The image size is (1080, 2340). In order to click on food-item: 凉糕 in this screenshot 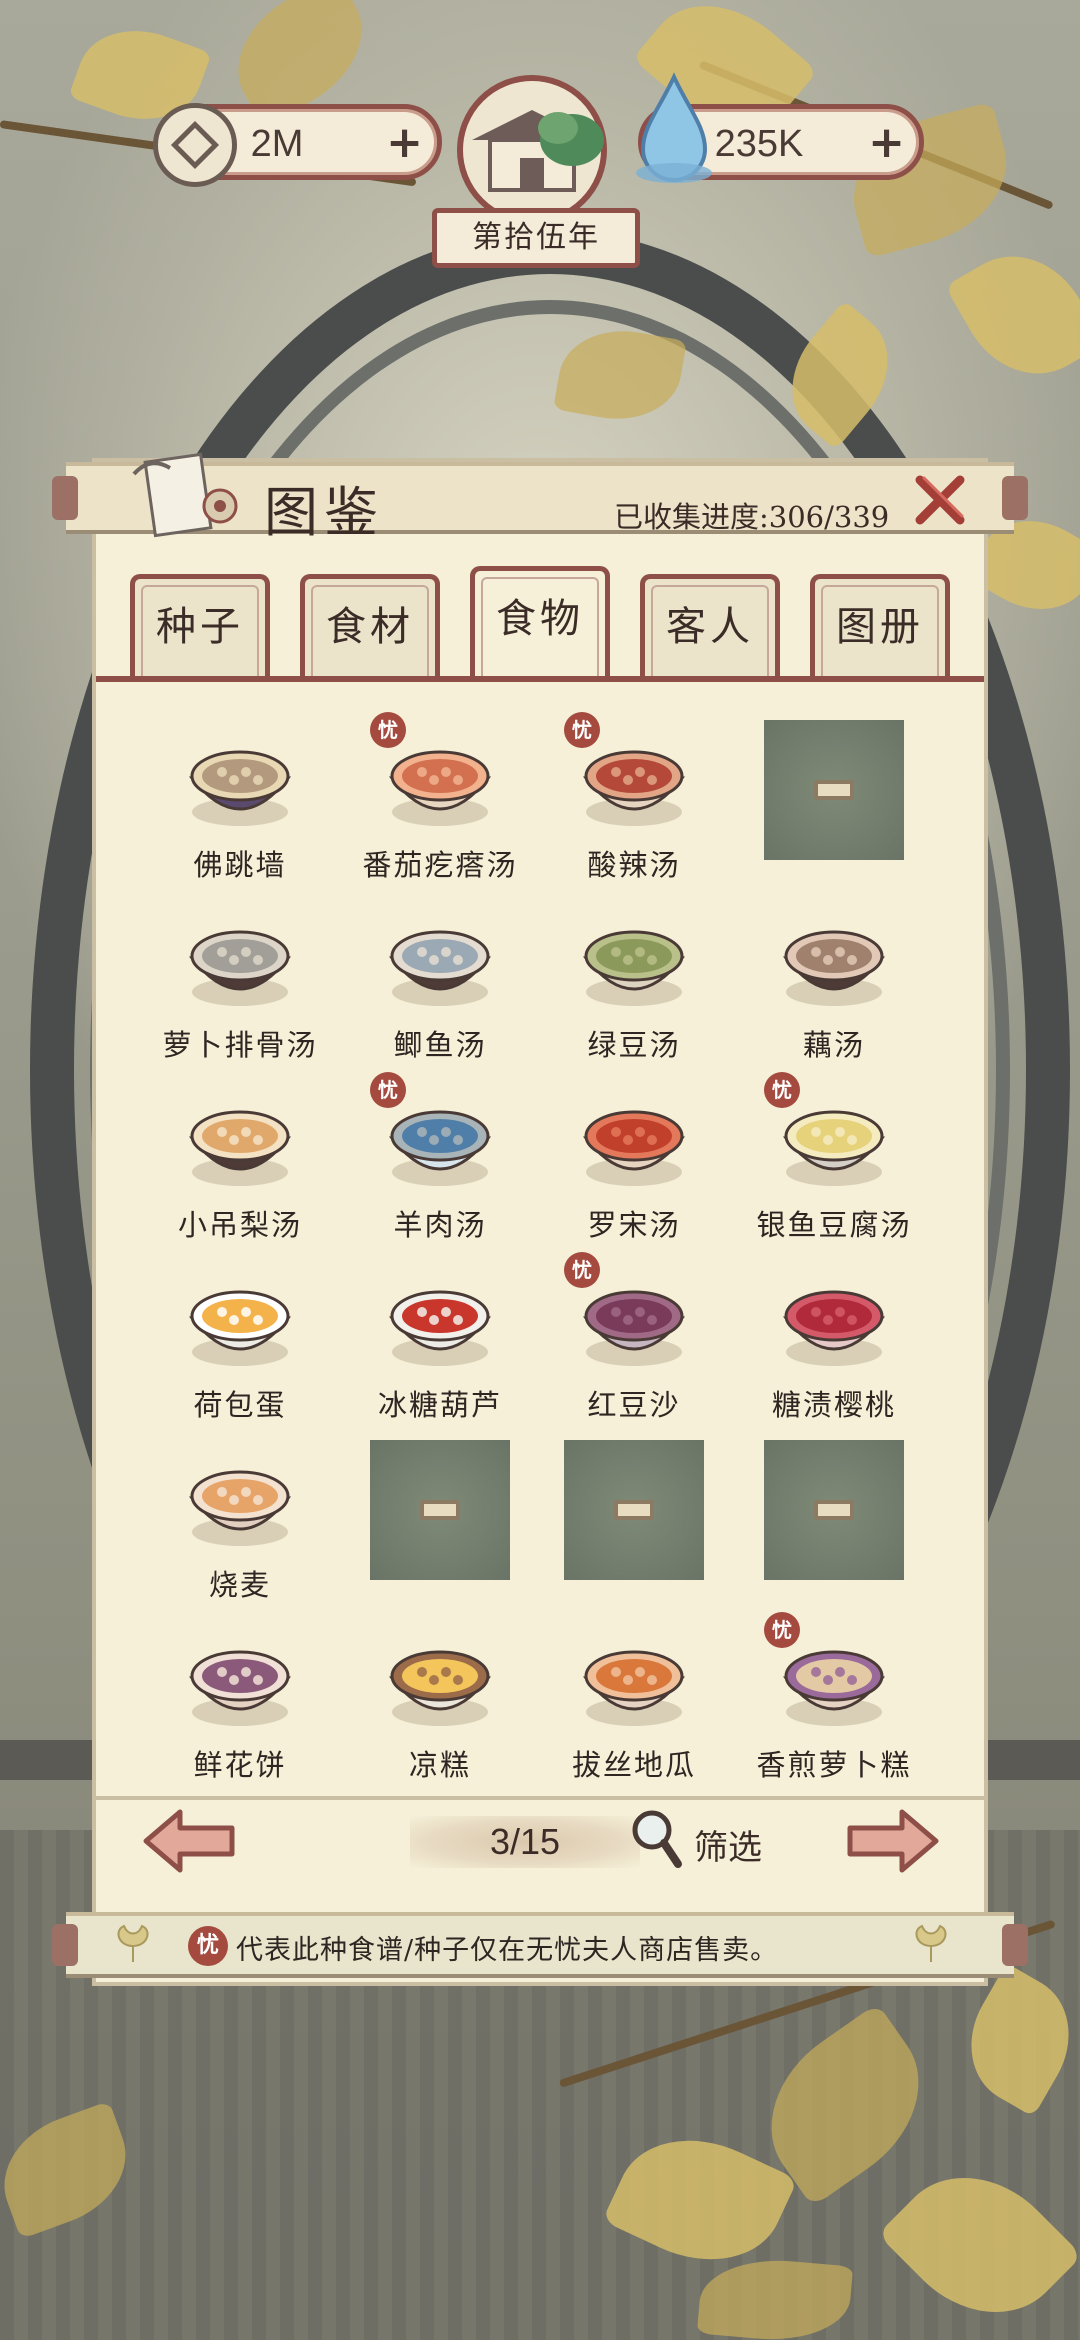, I will do `click(440, 1691)`.